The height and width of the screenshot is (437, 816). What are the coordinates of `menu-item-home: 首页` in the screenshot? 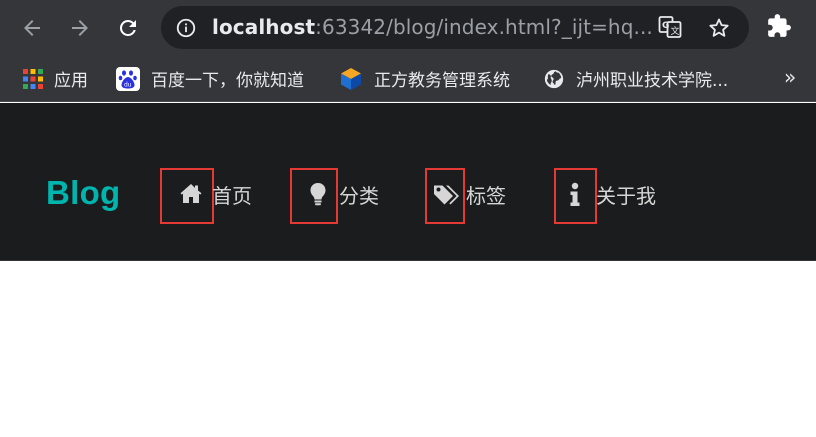 It's located at (215, 196).